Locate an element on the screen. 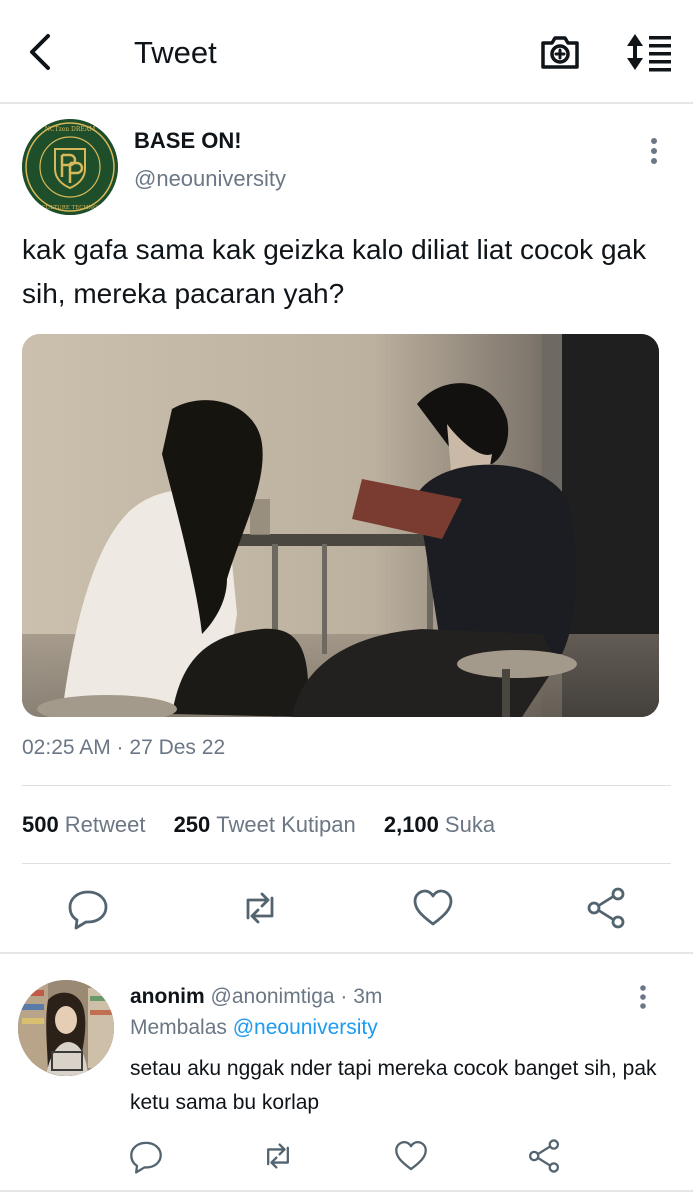 The image size is (693, 1200). quote-label: Tweet Kutipan is located at coordinates (286, 824).